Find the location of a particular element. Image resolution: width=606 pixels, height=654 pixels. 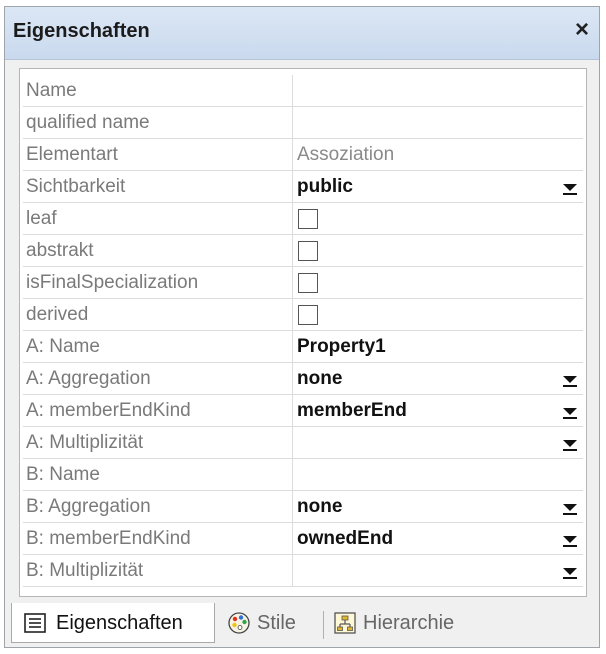

property-row: B: memberEndKind ownedEnd is located at coordinates (303, 539).